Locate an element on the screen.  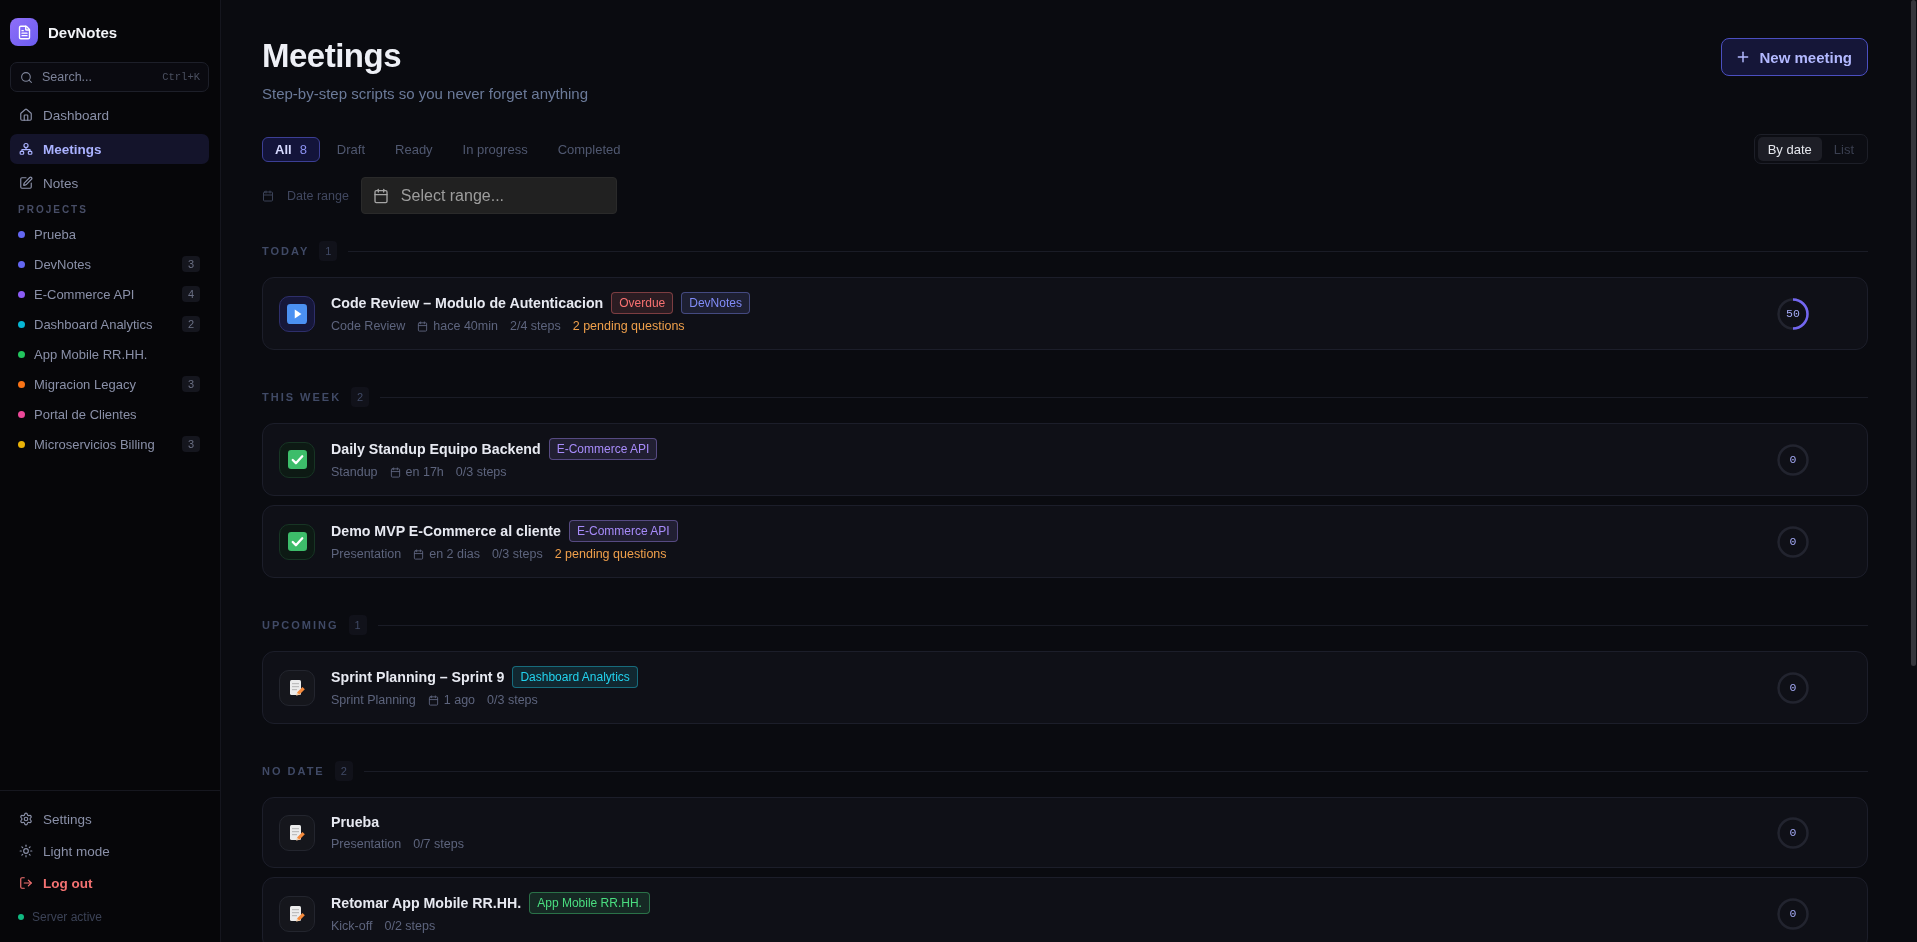
meeting-time: en 2 dias is located at coordinates (454, 554).